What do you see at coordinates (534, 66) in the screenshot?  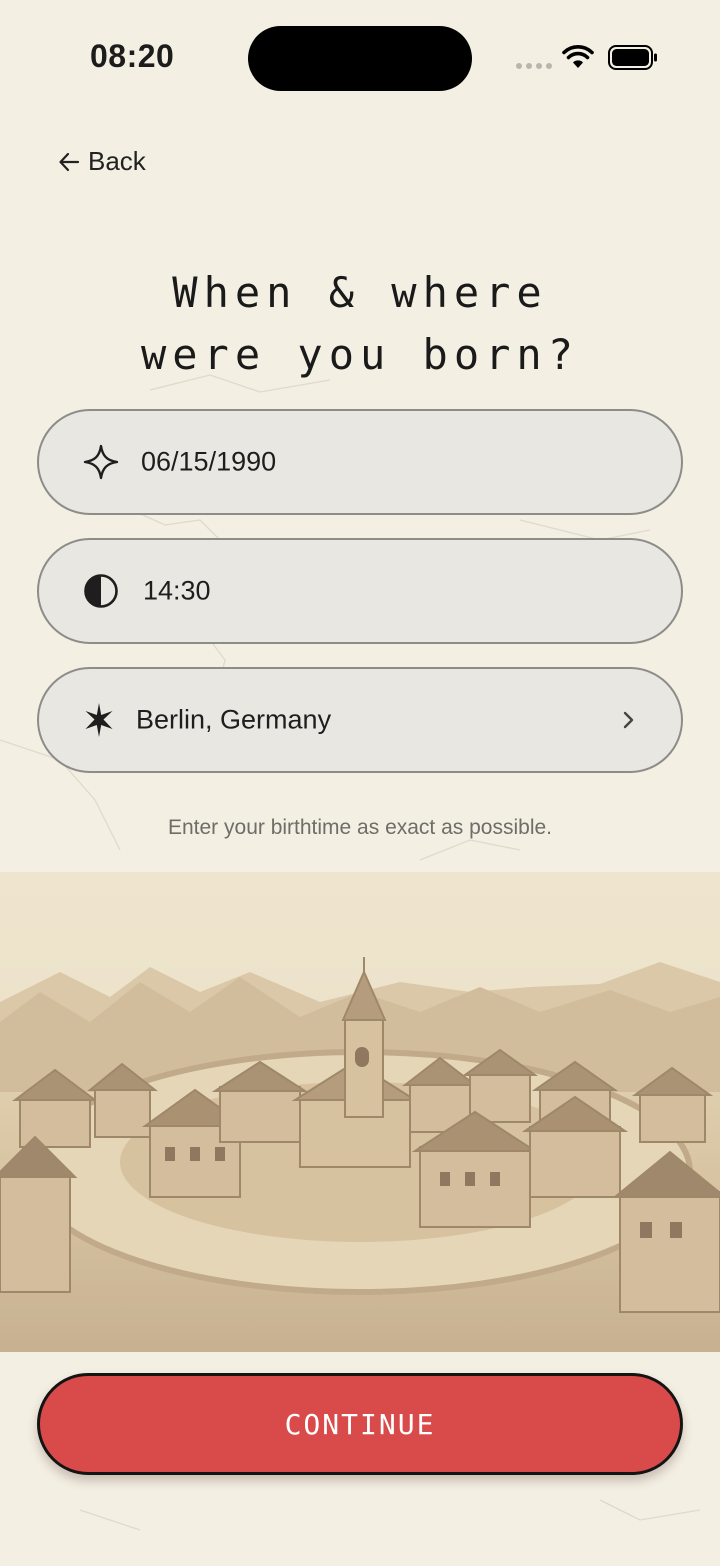 I see `cellular-signal-icon` at bounding box center [534, 66].